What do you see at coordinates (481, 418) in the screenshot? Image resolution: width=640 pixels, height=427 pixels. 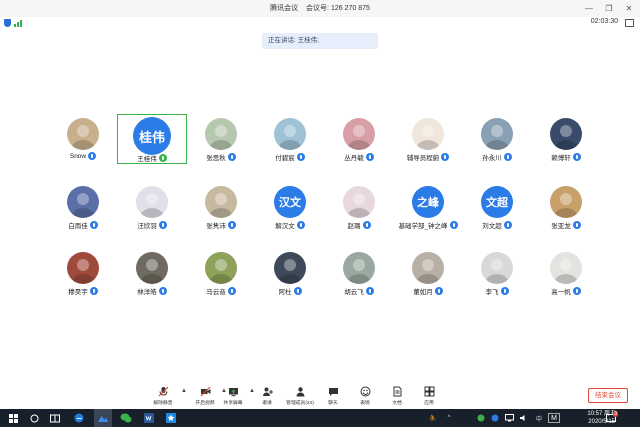 I see `tray-app-icon` at bounding box center [481, 418].